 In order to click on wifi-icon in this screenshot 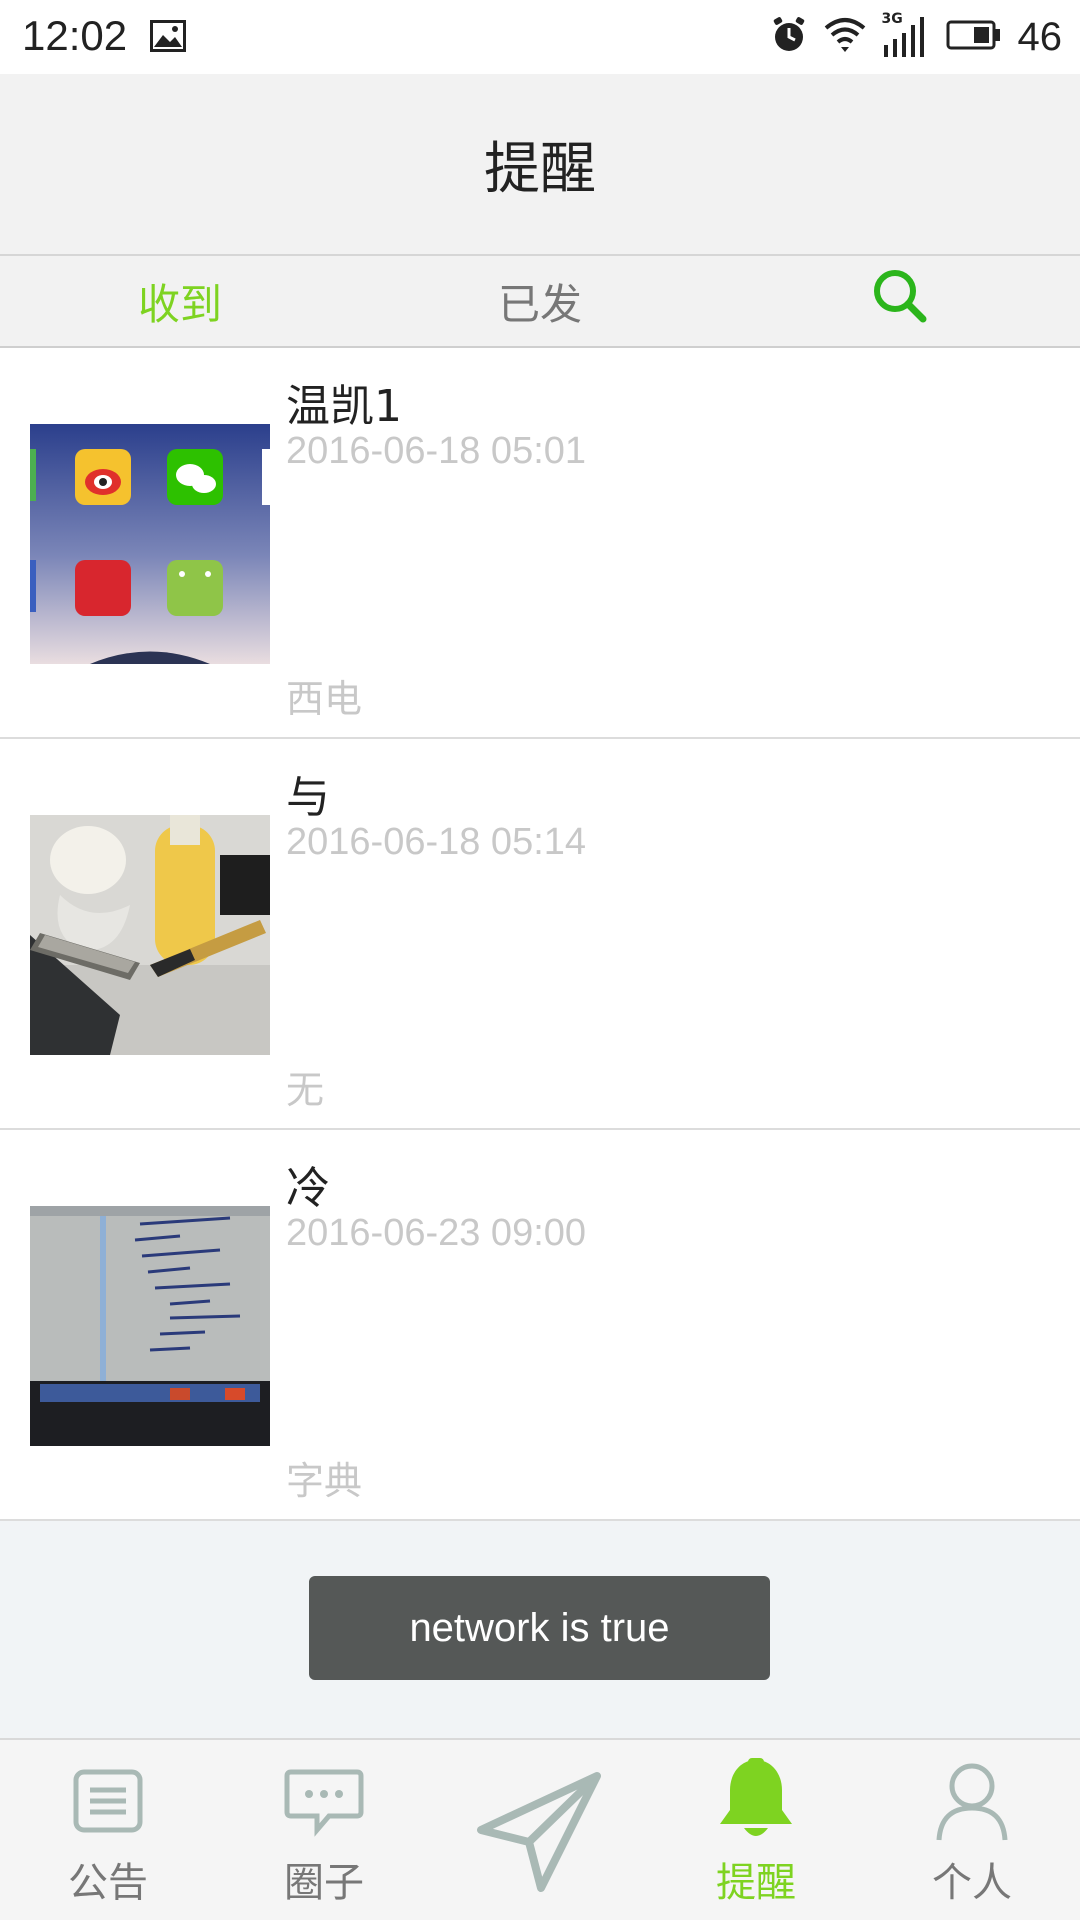, I will do `click(845, 37)`.